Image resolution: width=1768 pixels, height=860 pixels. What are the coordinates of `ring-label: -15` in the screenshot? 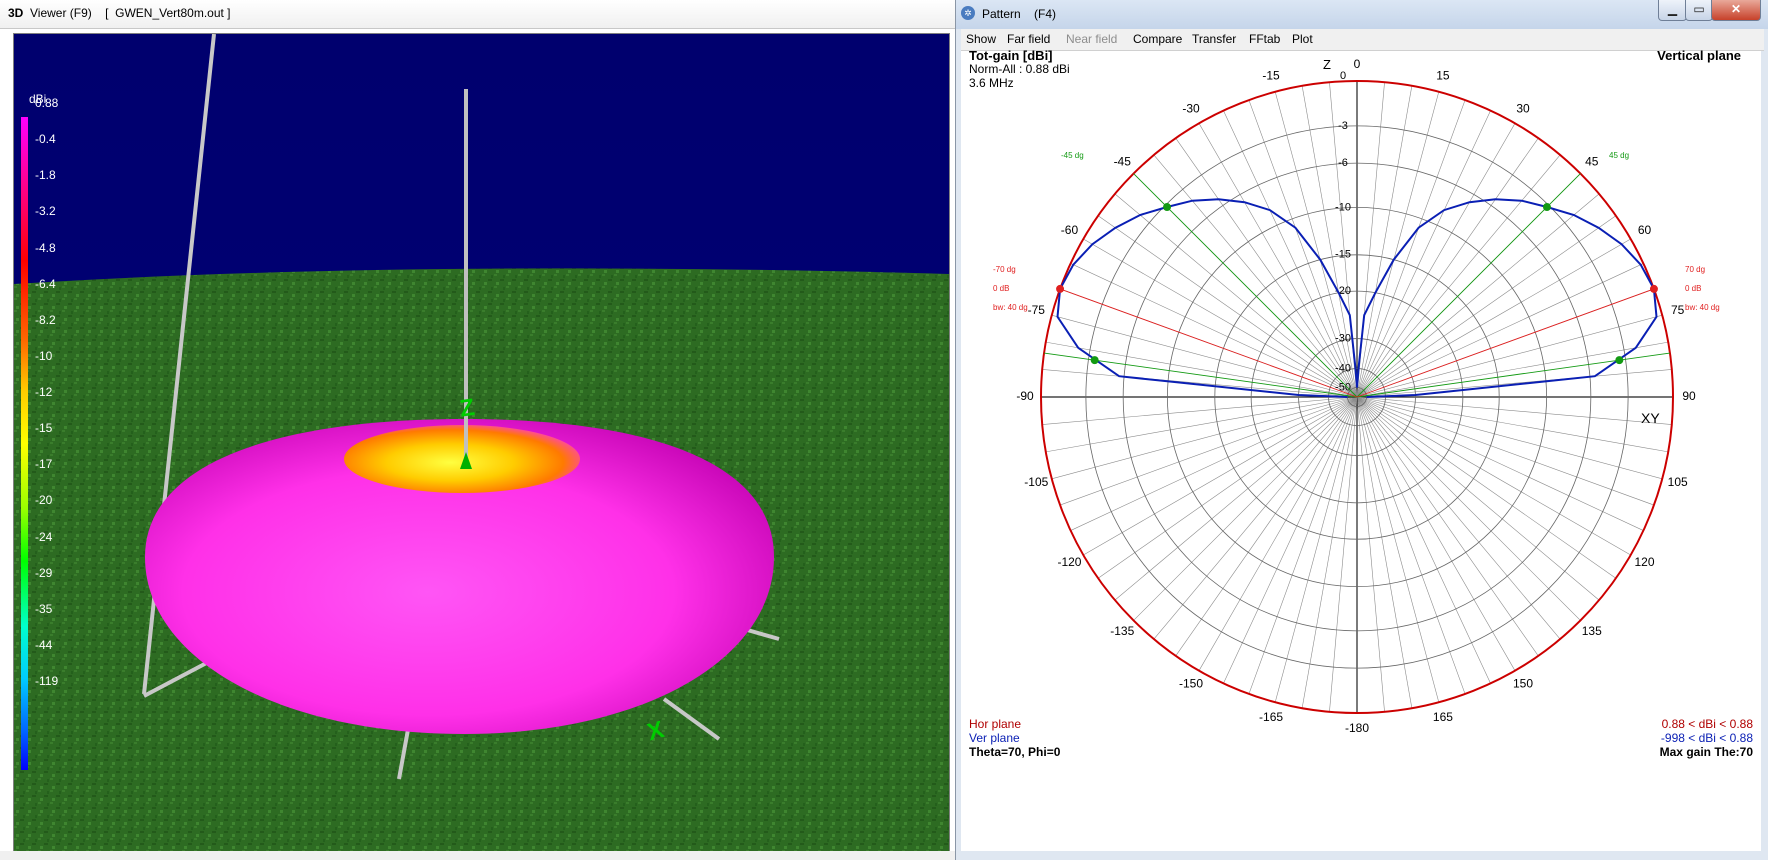 It's located at (1343, 255).